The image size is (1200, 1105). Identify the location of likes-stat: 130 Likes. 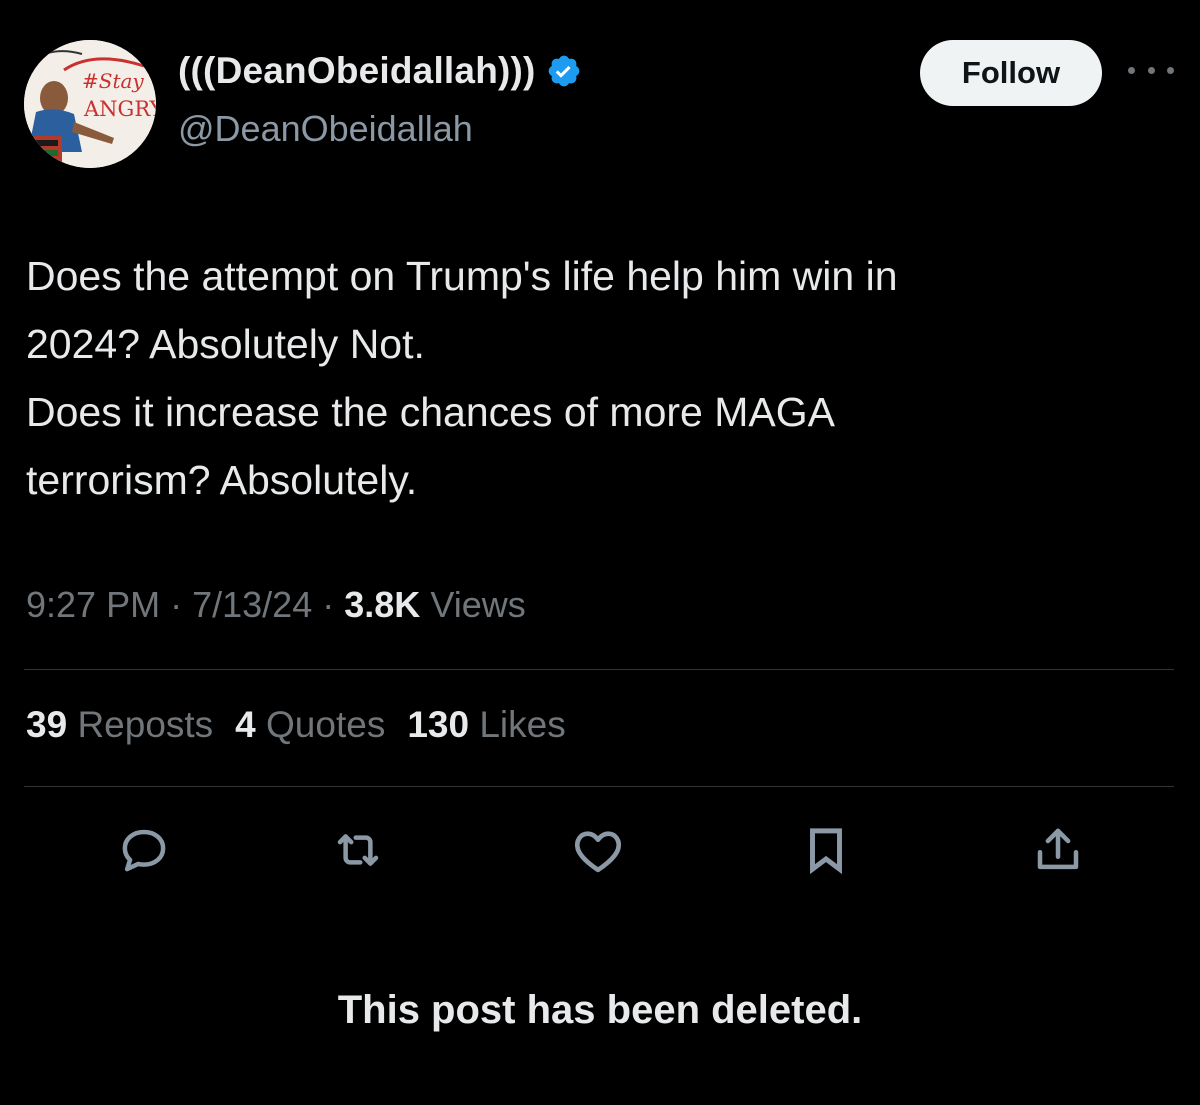
(486, 725).